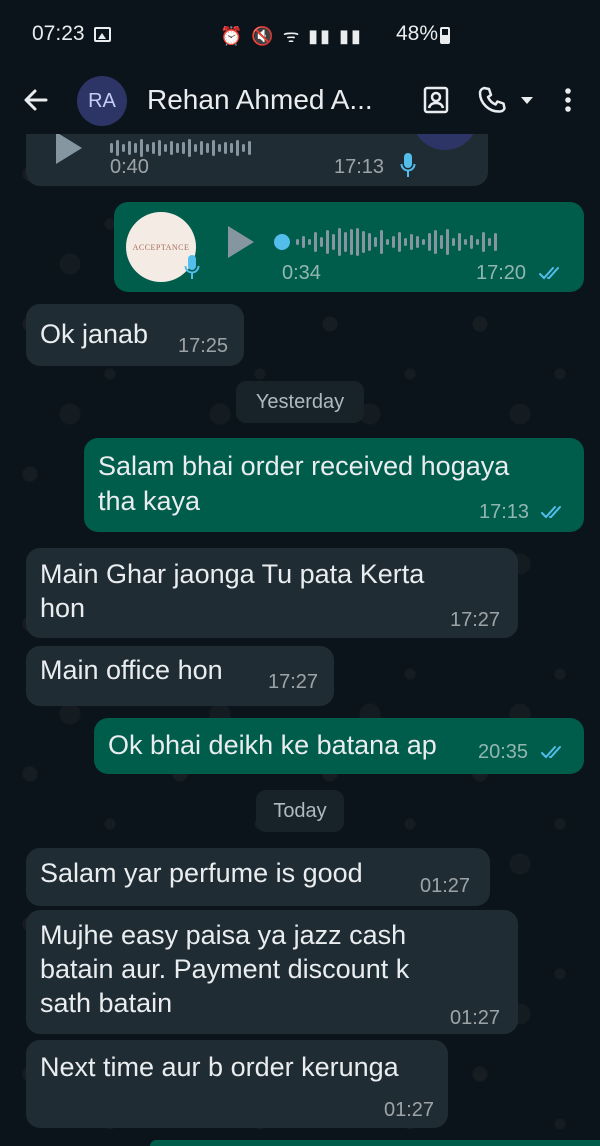 This screenshot has width=600, height=1146. Describe the element at coordinates (102, 34) in the screenshot. I see `gallery-notification-icon` at that location.